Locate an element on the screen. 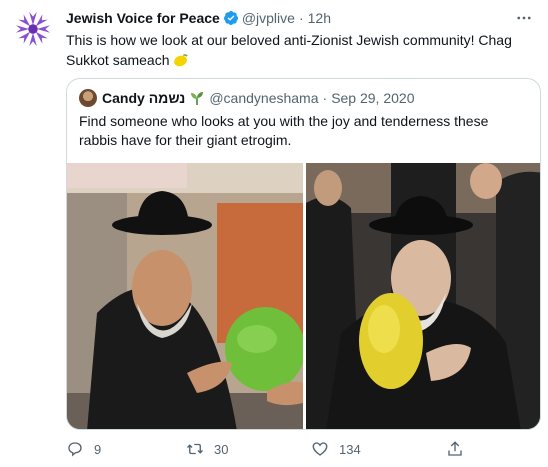 The width and height of the screenshot is (548, 467). quoted-author-display-name: Candy נשמה is located at coordinates (144, 98).